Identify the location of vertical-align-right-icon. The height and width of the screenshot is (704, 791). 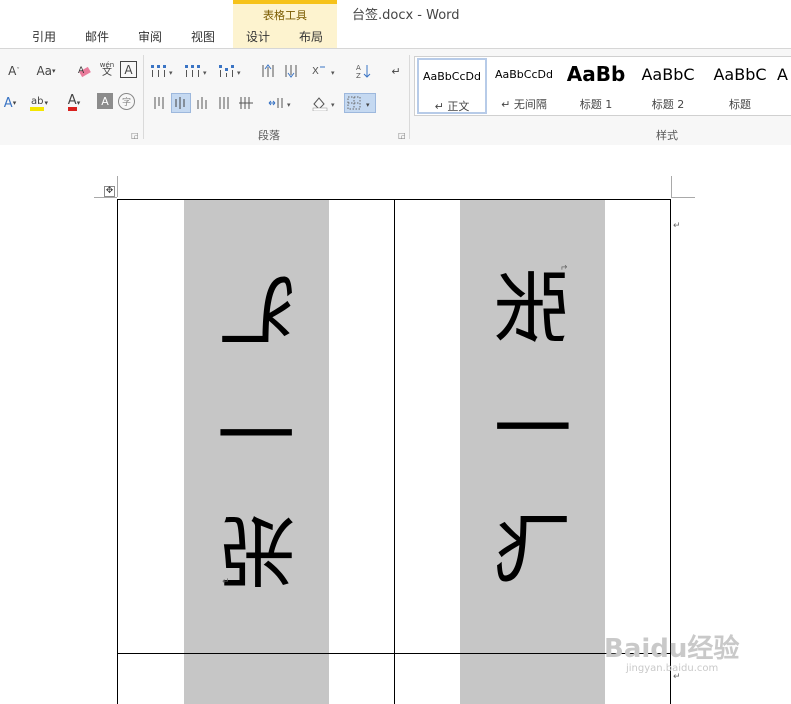
(202, 103).